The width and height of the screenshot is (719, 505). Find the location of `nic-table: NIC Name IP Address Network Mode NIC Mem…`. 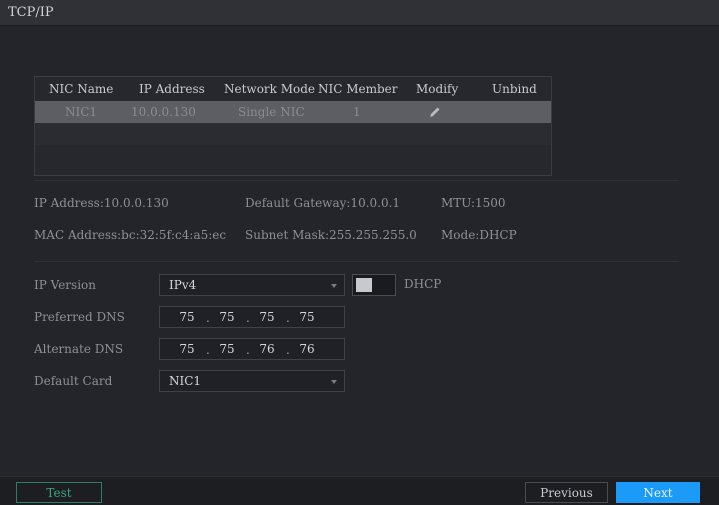

nic-table: NIC Name IP Address Network Mode NIC Mem… is located at coordinates (293, 126).